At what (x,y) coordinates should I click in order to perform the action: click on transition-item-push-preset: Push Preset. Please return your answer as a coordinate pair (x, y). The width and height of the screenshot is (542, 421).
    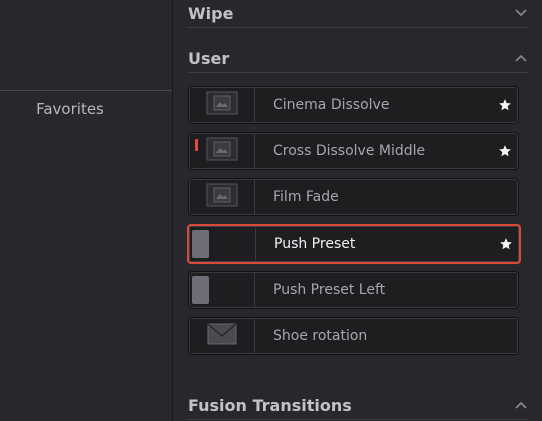
    Looking at the image, I should click on (354, 244).